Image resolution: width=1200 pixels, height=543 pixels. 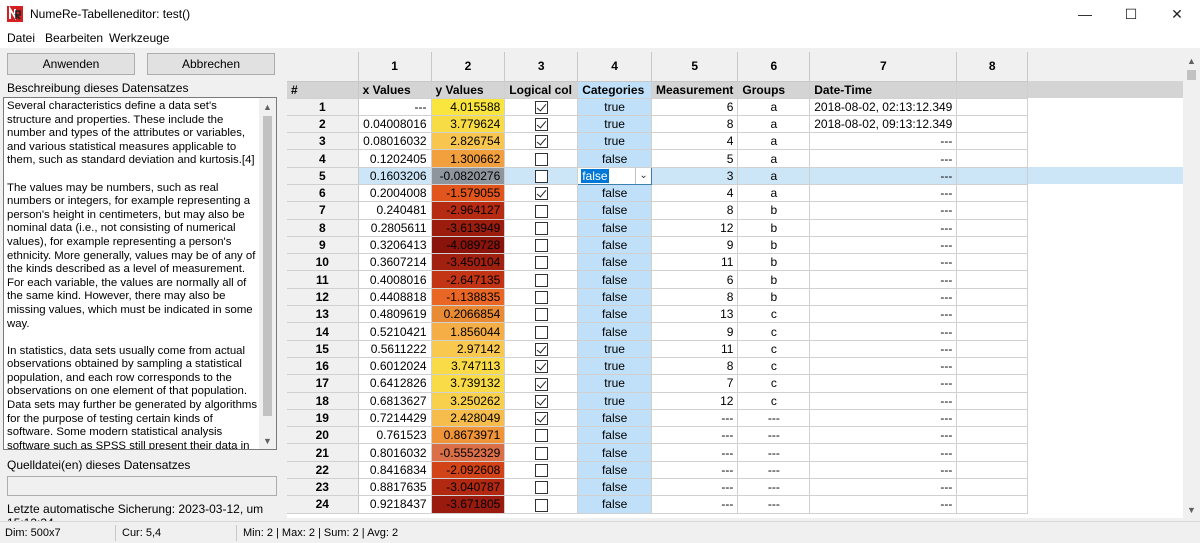 I want to click on table-row: 14 0.5210421 1.856044 false 9 c ---, so click(x=743, y=331).